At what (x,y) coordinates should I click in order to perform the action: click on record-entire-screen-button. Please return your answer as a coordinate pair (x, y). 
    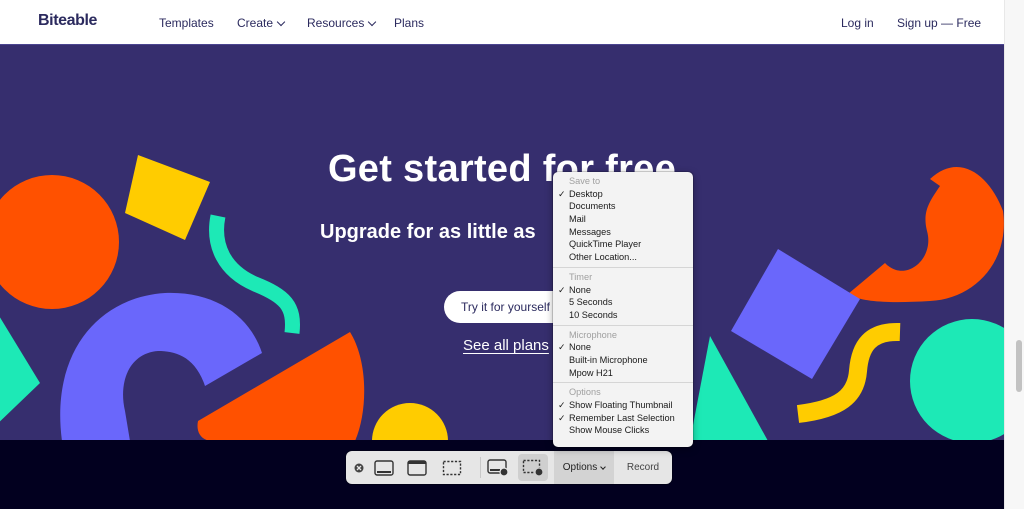
    Looking at the image, I should click on (498, 467).